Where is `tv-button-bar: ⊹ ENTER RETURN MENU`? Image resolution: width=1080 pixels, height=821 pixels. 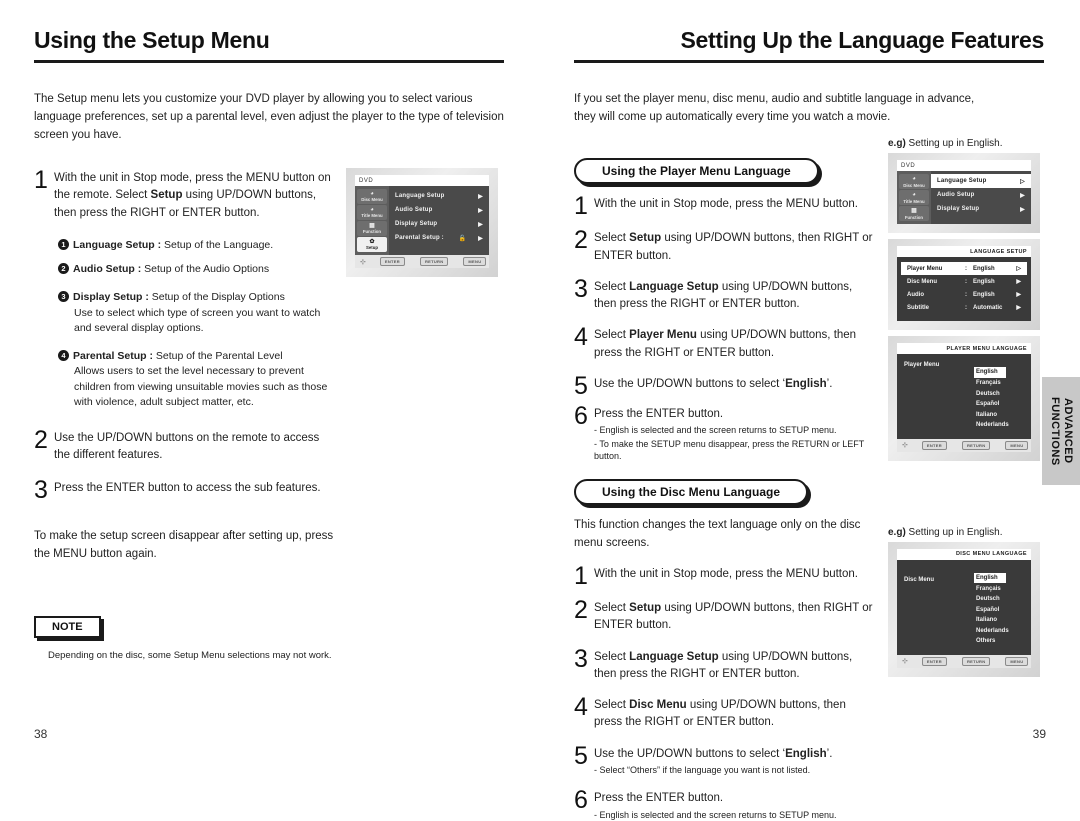 tv-button-bar: ⊹ ENTER RETURN MENU is located at coordinates (964, 661).